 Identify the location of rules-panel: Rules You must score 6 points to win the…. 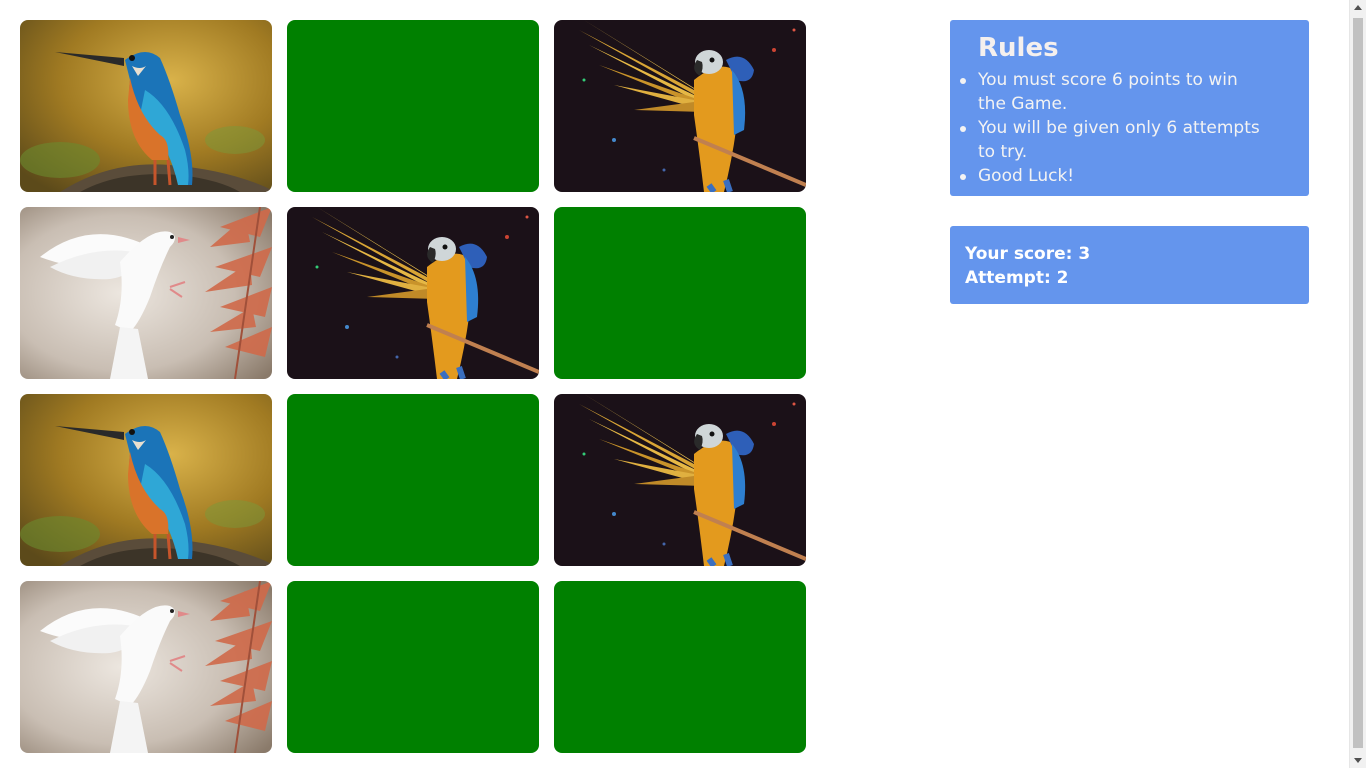
(1129, 108).